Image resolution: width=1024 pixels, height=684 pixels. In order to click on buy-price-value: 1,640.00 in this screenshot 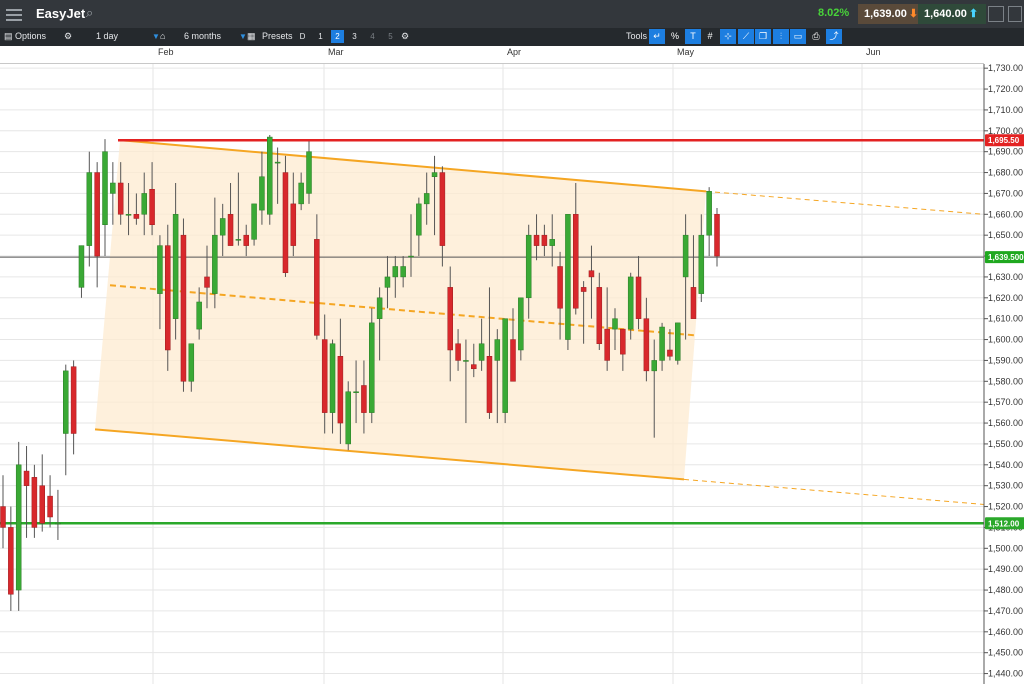, I will do `click(945, 14)`.